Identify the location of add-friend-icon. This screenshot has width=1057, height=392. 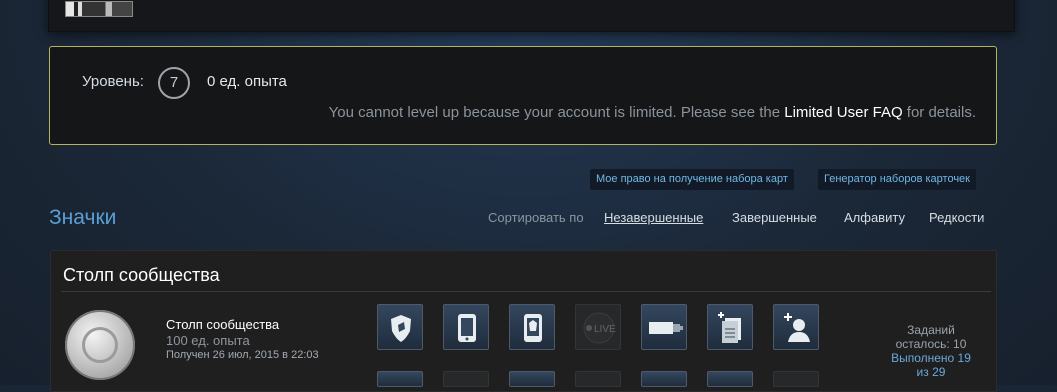
(796, 327).